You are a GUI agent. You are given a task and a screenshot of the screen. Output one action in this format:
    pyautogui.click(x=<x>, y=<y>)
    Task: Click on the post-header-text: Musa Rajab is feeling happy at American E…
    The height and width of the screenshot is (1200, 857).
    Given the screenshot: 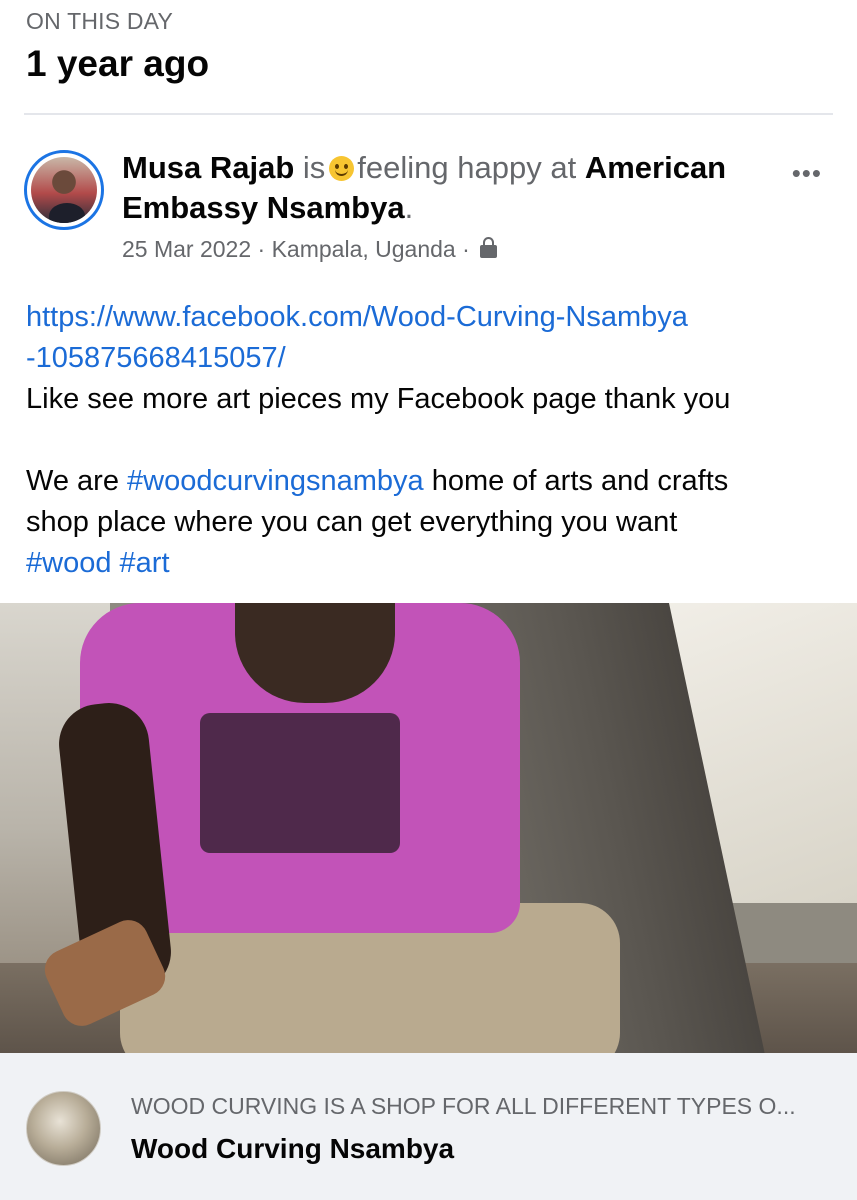 What is the action you would take?
    pyautogui.click(x=447, y=188)
    